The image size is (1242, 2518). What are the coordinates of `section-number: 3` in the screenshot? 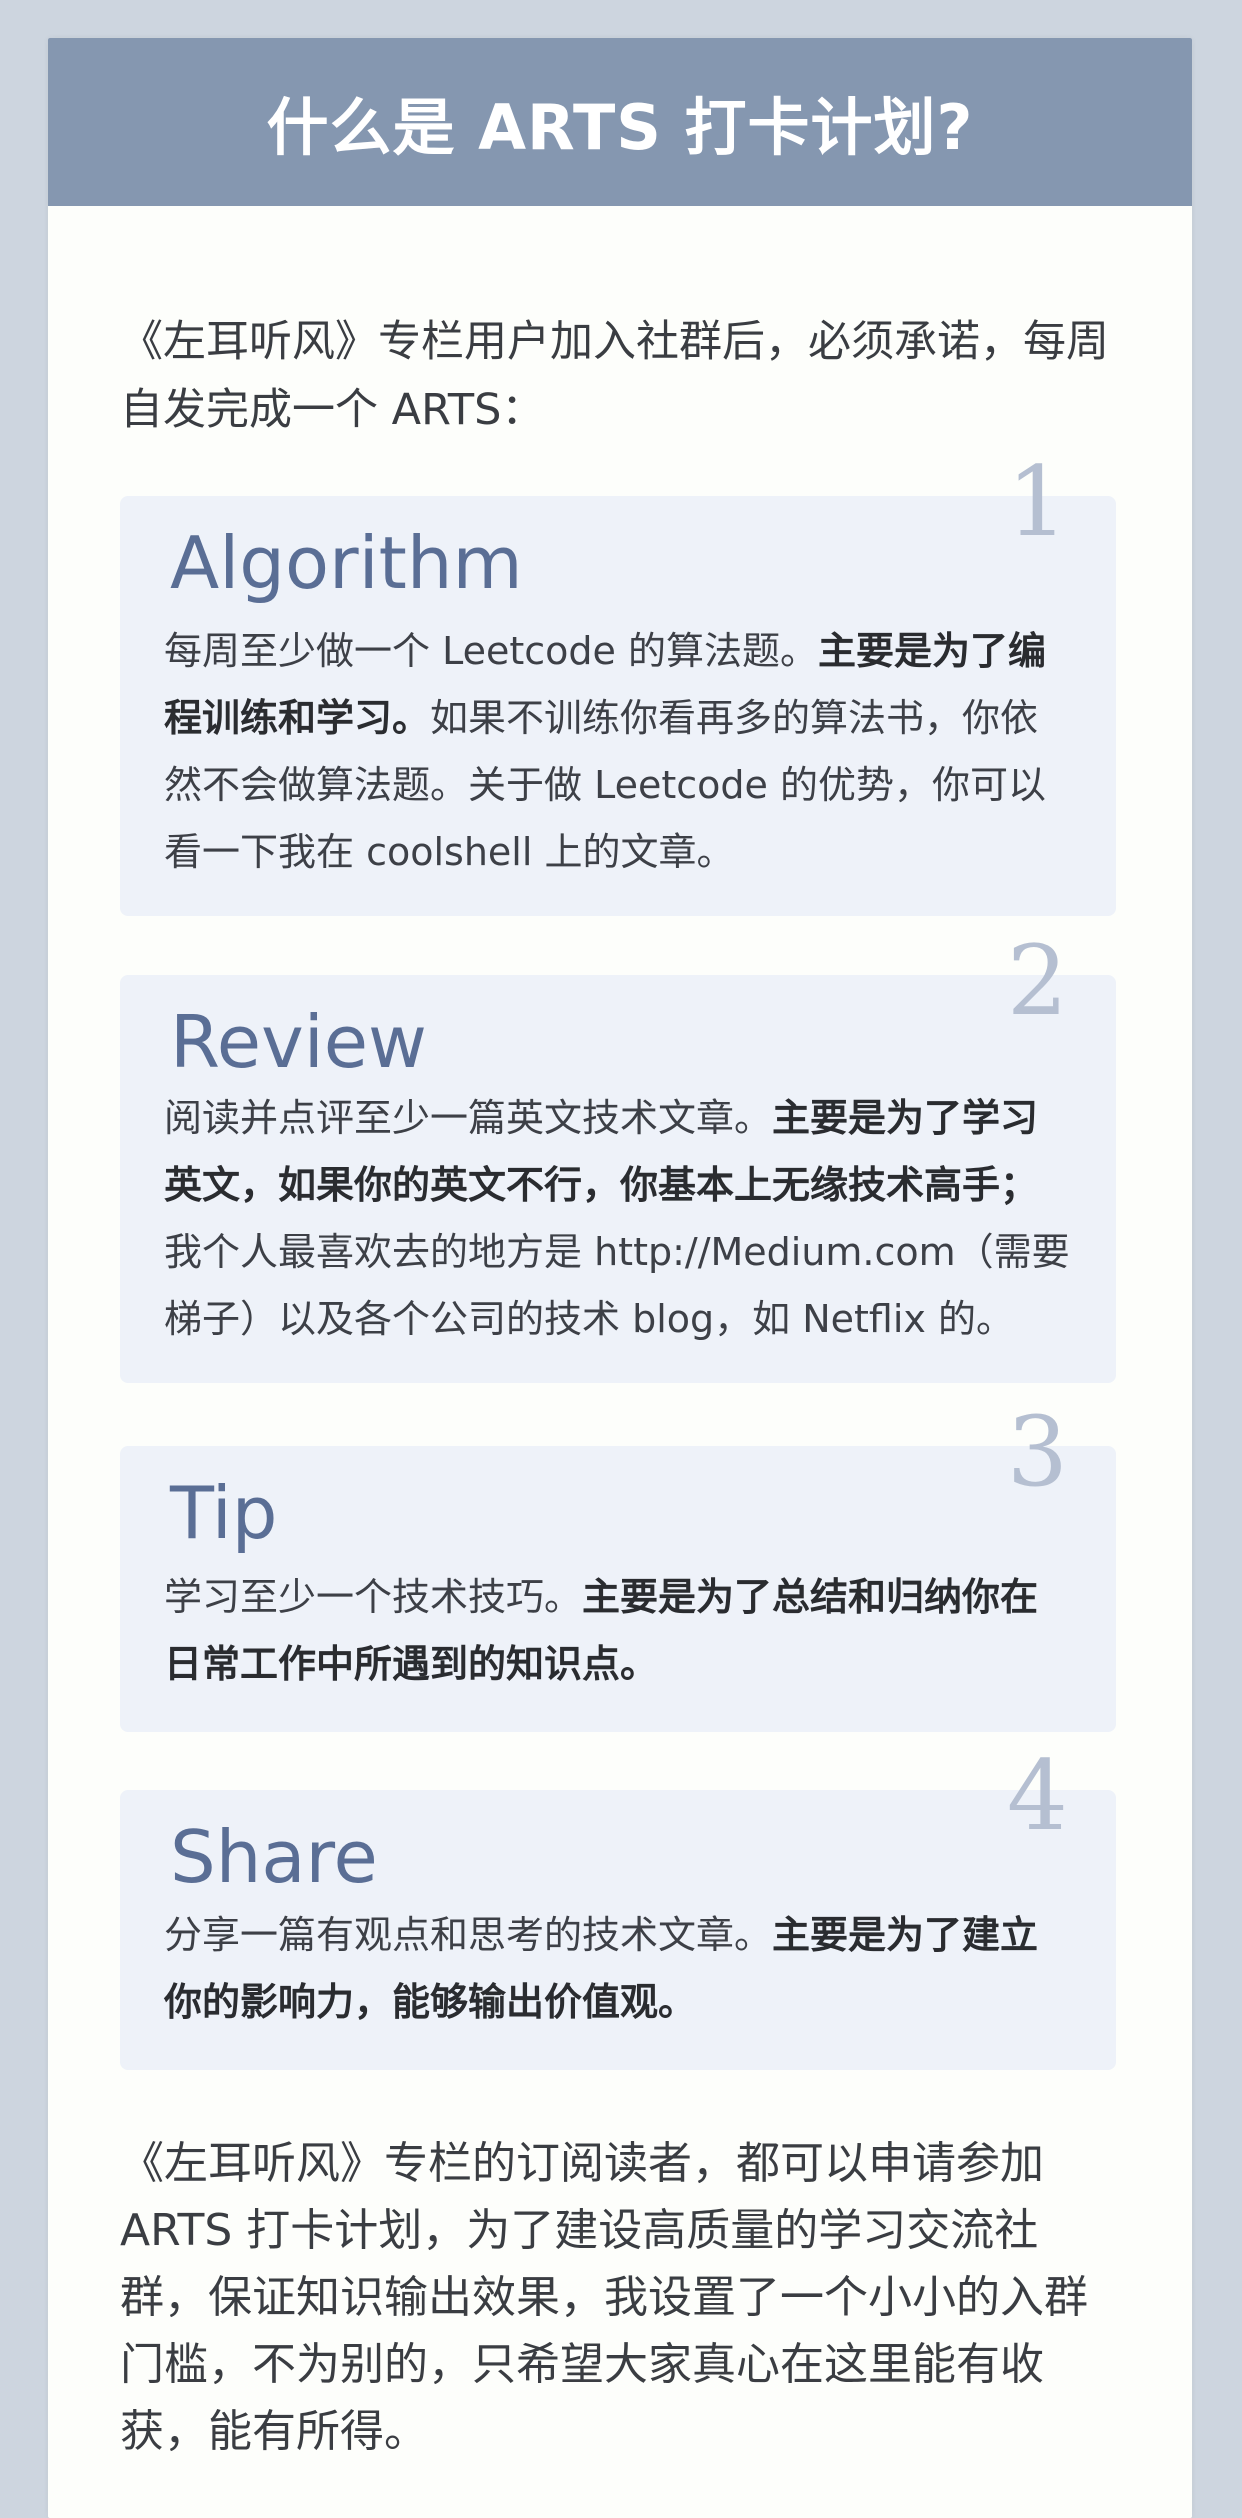 It's located at (1037, 1452).